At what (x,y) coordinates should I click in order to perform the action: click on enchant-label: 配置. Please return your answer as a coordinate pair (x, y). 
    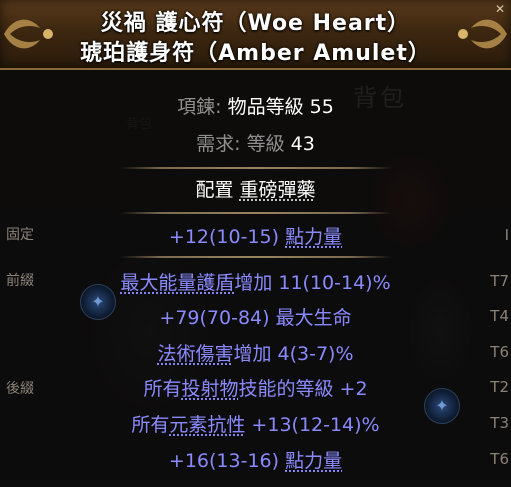
    Looking at the image, I should click on (214, 190).